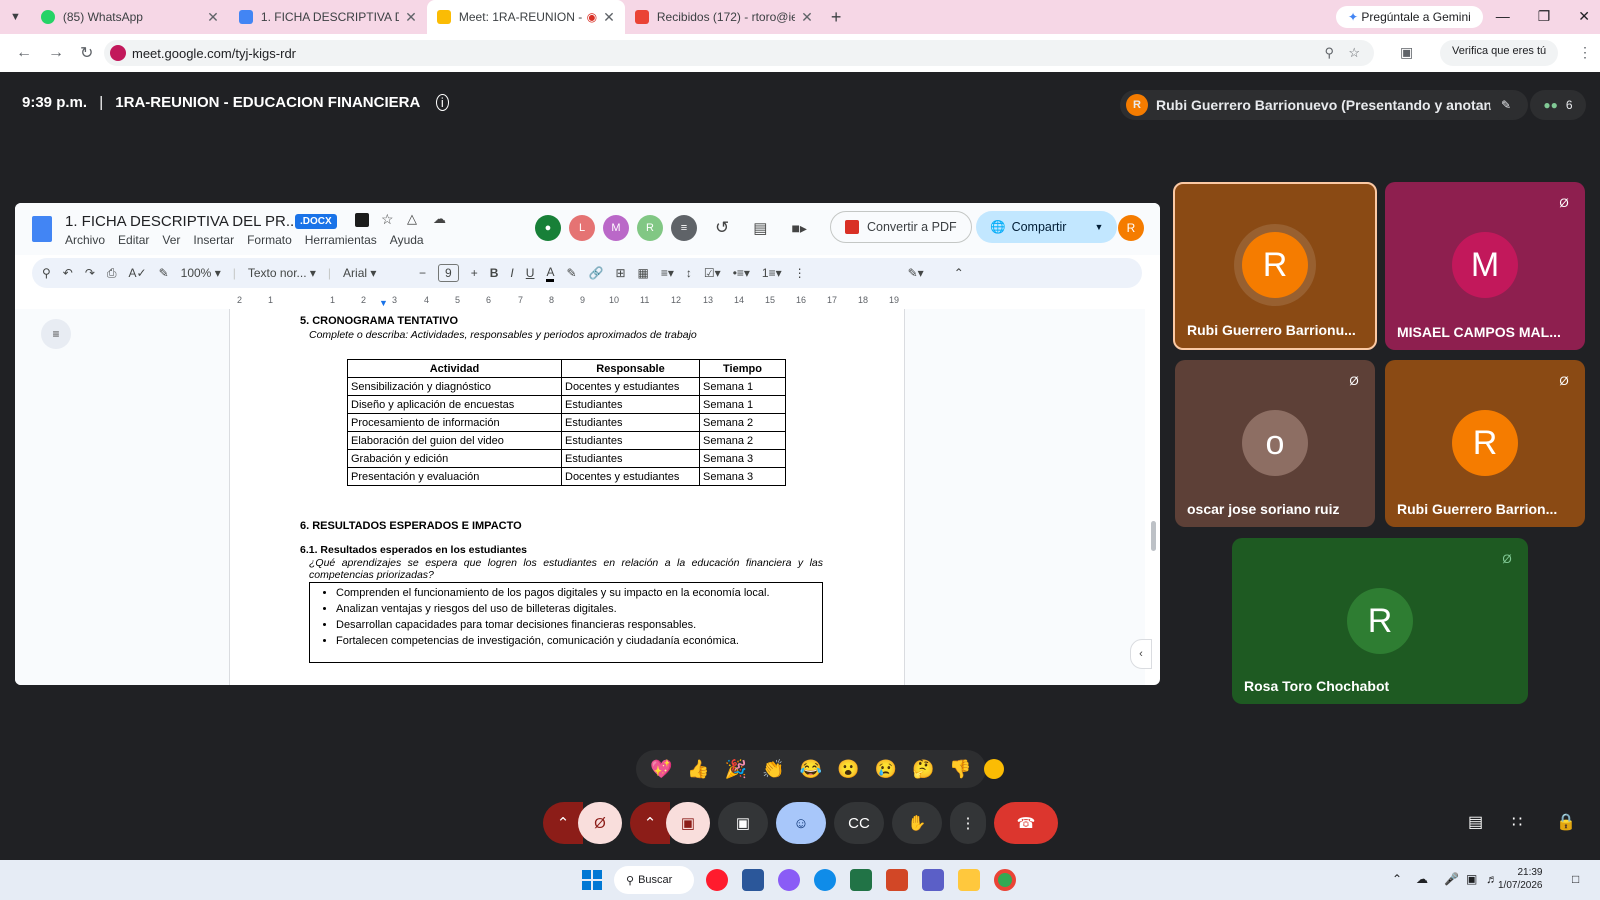 This screenshot has height=900, width=1600. I want to click on style-select: Texto nor... ▾, so click(282, 273).